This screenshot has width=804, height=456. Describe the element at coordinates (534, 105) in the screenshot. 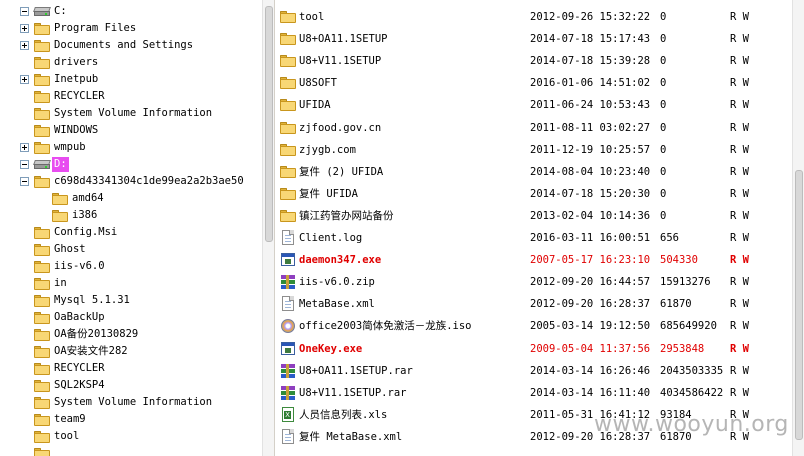

I see `file-list-row: UFIDA 2011-06-24 10:53:43 0 R W` at that location.